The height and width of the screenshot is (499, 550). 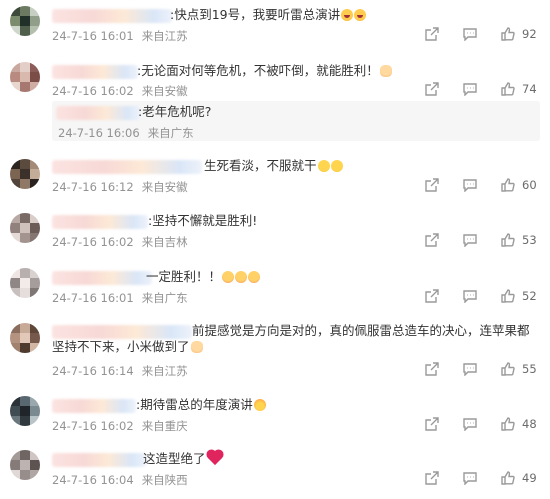 What do you see at coordinates (194, 404) in the screenshot?
I see `comment-body: :期待雷总的年度演讲` at bounding box center [194, 404].